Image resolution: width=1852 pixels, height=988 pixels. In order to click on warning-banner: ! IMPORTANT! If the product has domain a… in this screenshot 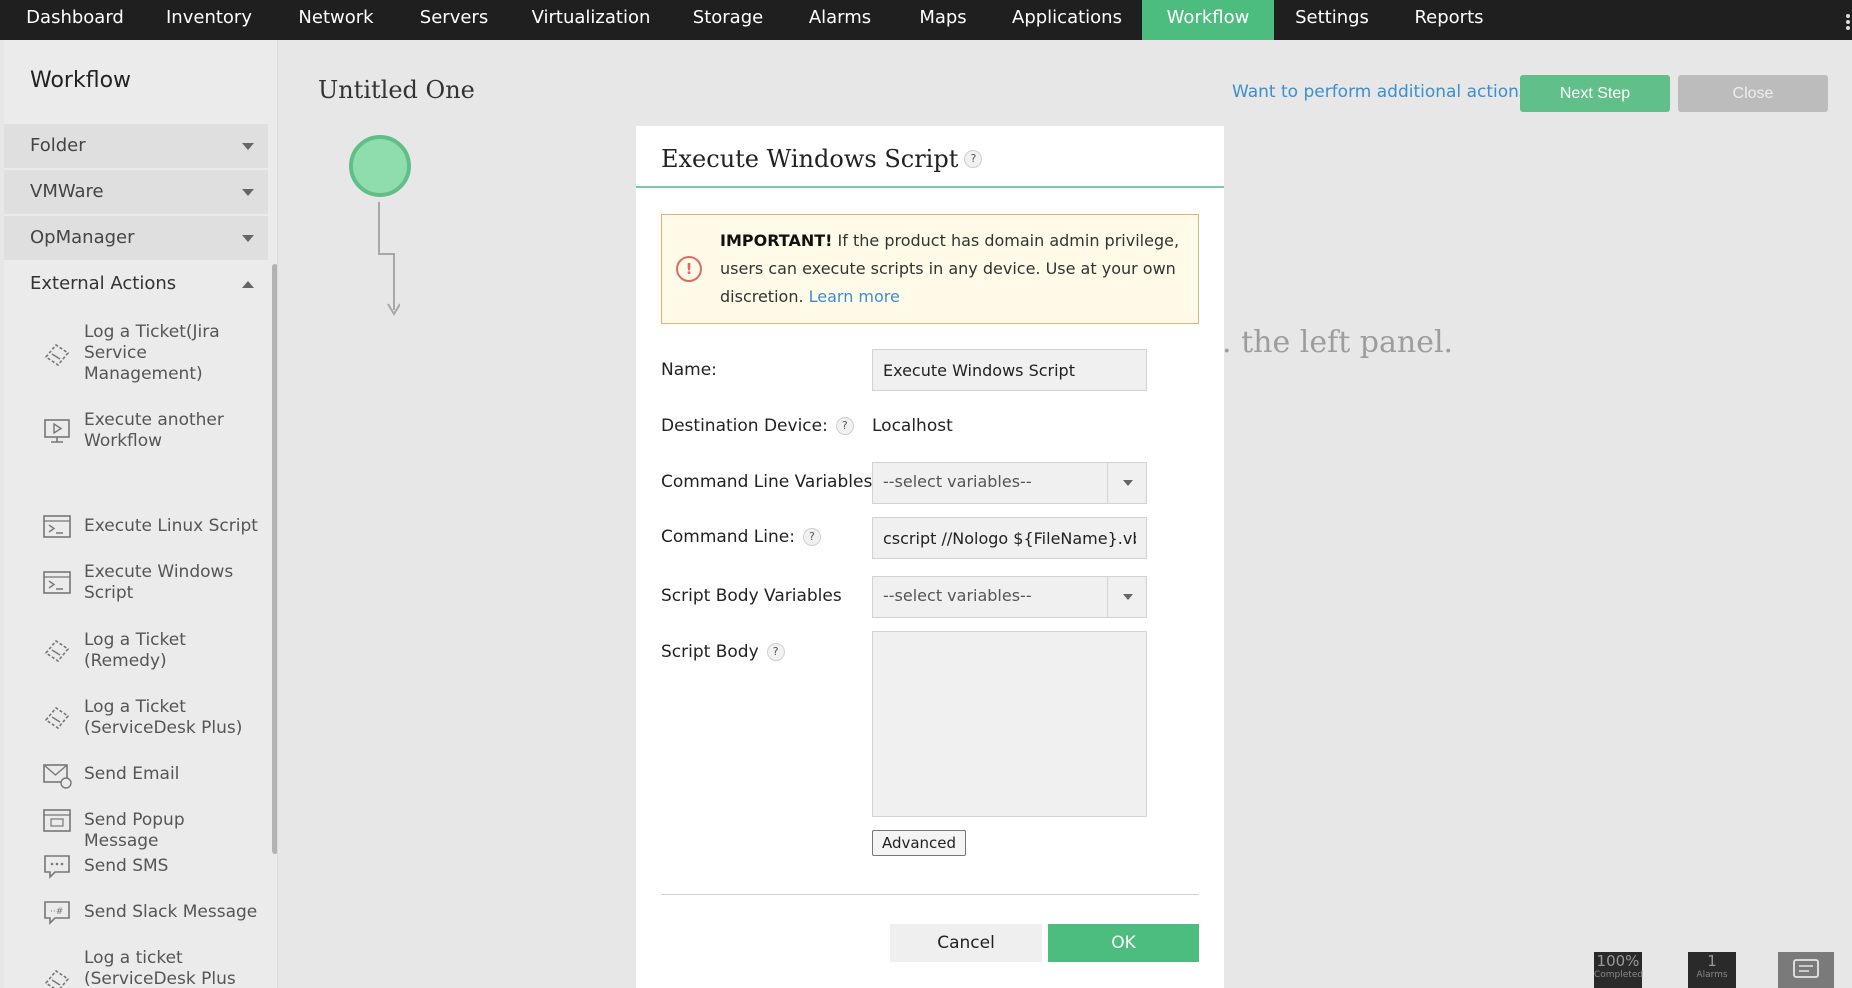, I will do `click(930, 269)`.